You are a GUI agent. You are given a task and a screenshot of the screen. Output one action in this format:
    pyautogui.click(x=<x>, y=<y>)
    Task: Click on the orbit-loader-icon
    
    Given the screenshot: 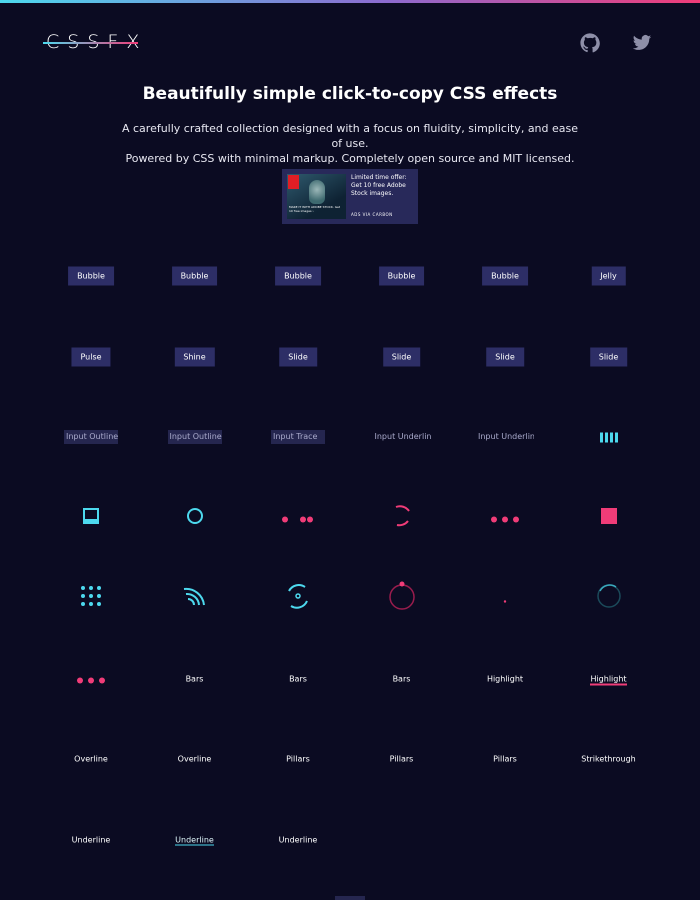 What is the action you would take?
    pyautogui.click(x=298, y=598)
    